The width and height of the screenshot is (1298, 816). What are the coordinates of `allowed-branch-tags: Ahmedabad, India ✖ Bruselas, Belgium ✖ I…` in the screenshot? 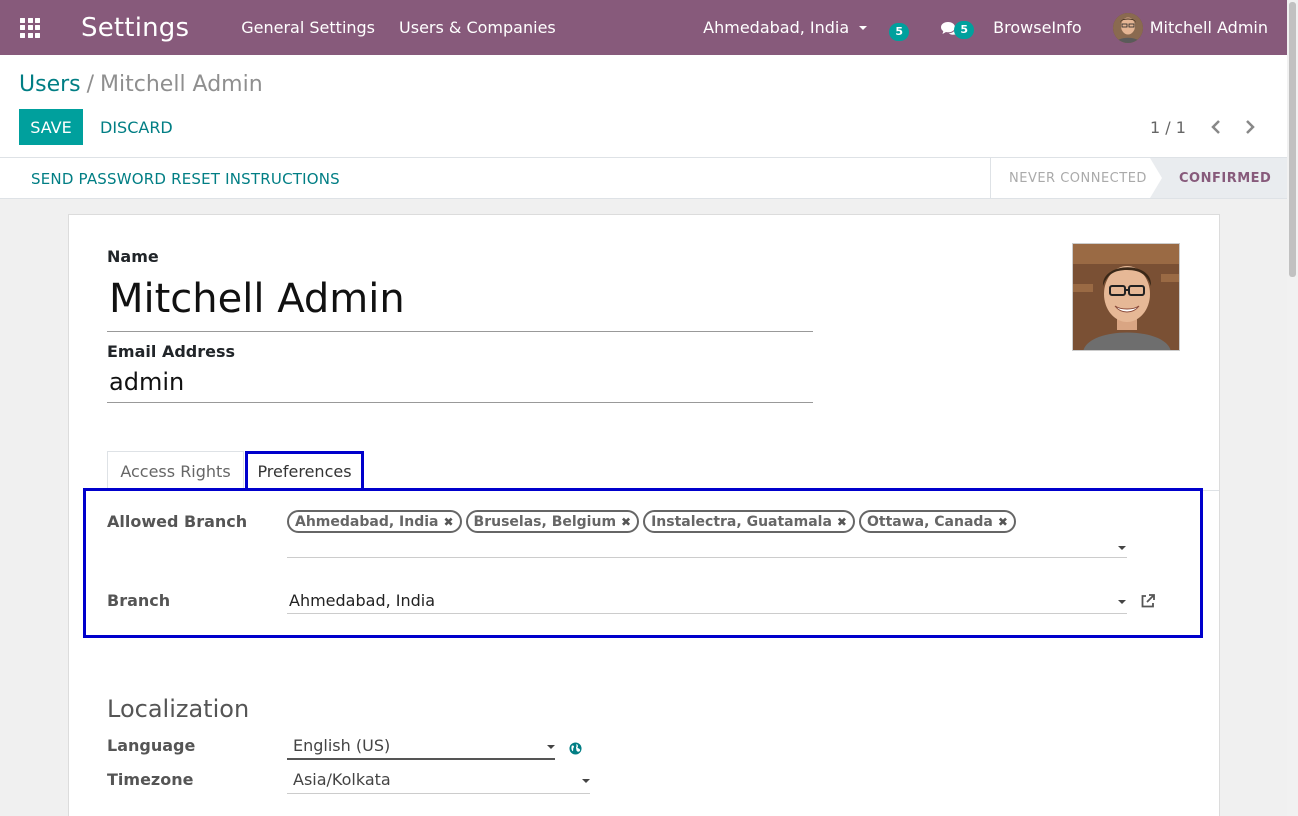 It's located at (651, 521).